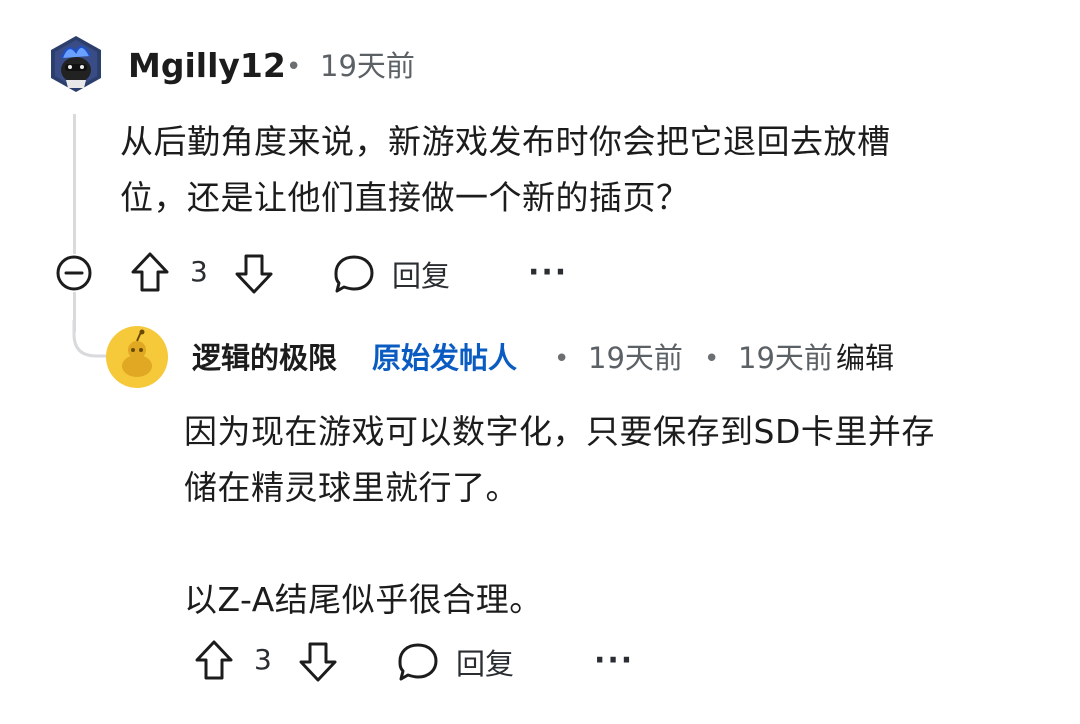  Describe the element at coordinates (559, 431) in the screenshot. I see `comment-body-line: 因为现在游戏可以数字化，只要保存到SD卡里并存` at that location.